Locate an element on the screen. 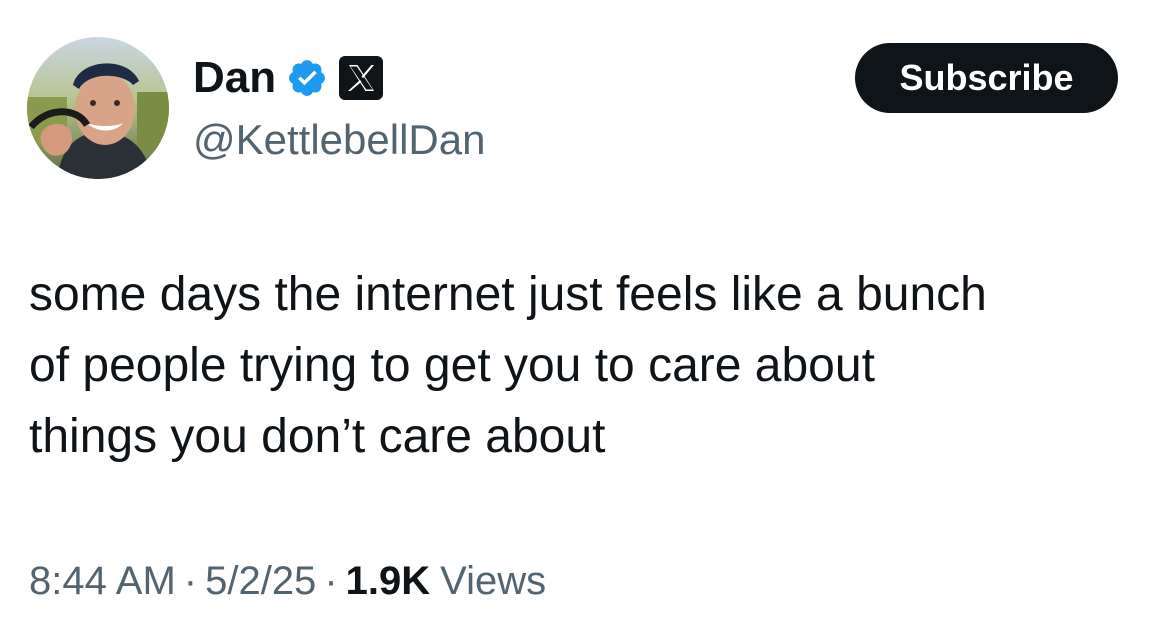 The width and height of the screenshot is (1170, 637). avatar is located at coordinates (98, 108).